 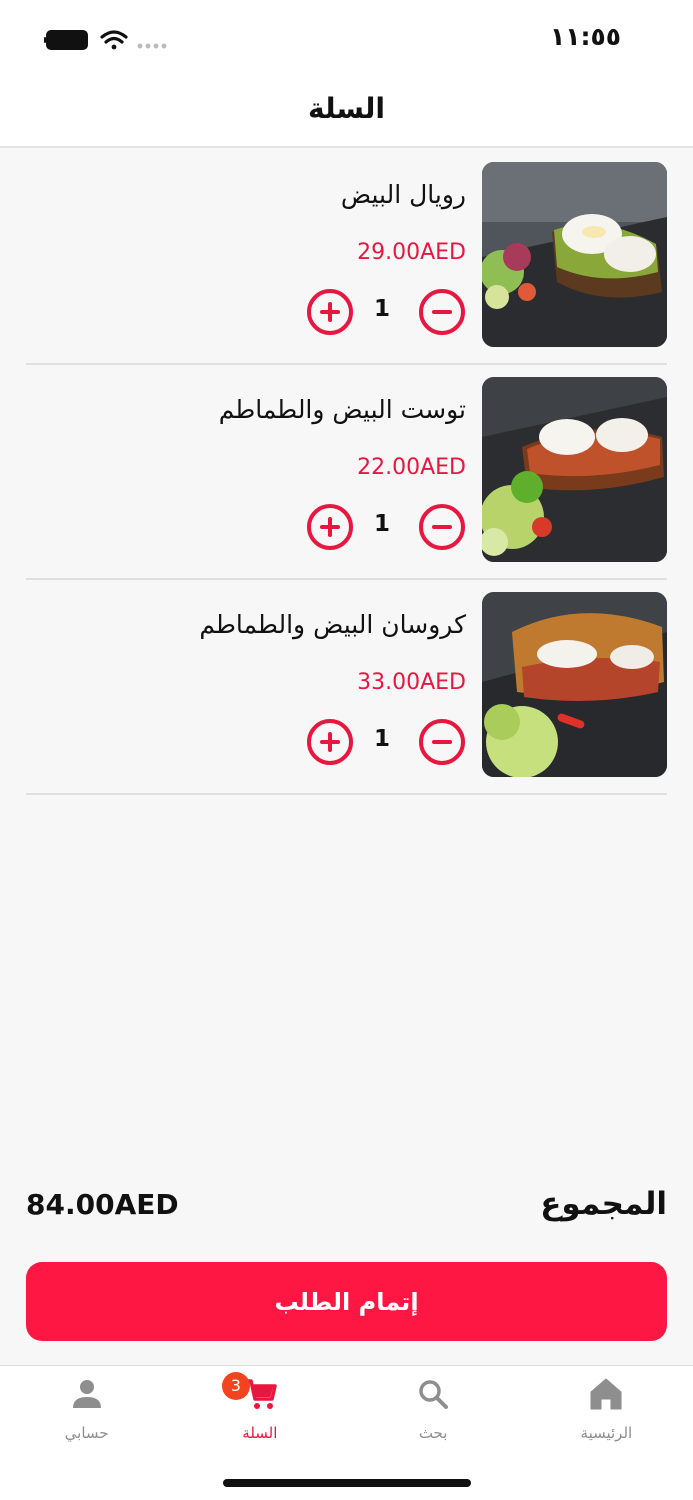 What do you see at coordinates (434, 1394) in the screenshot?
I see `search-icon` at bounding box center [434, 1394].